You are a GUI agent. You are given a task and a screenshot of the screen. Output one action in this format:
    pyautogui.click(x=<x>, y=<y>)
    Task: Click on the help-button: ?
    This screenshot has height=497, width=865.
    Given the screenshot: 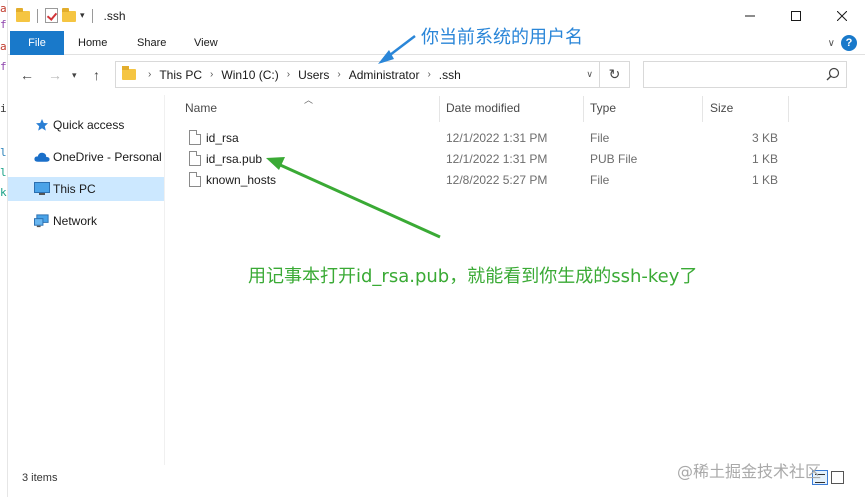 What is the action you would take?
    pyautogui.click(x=849, y=43)
    